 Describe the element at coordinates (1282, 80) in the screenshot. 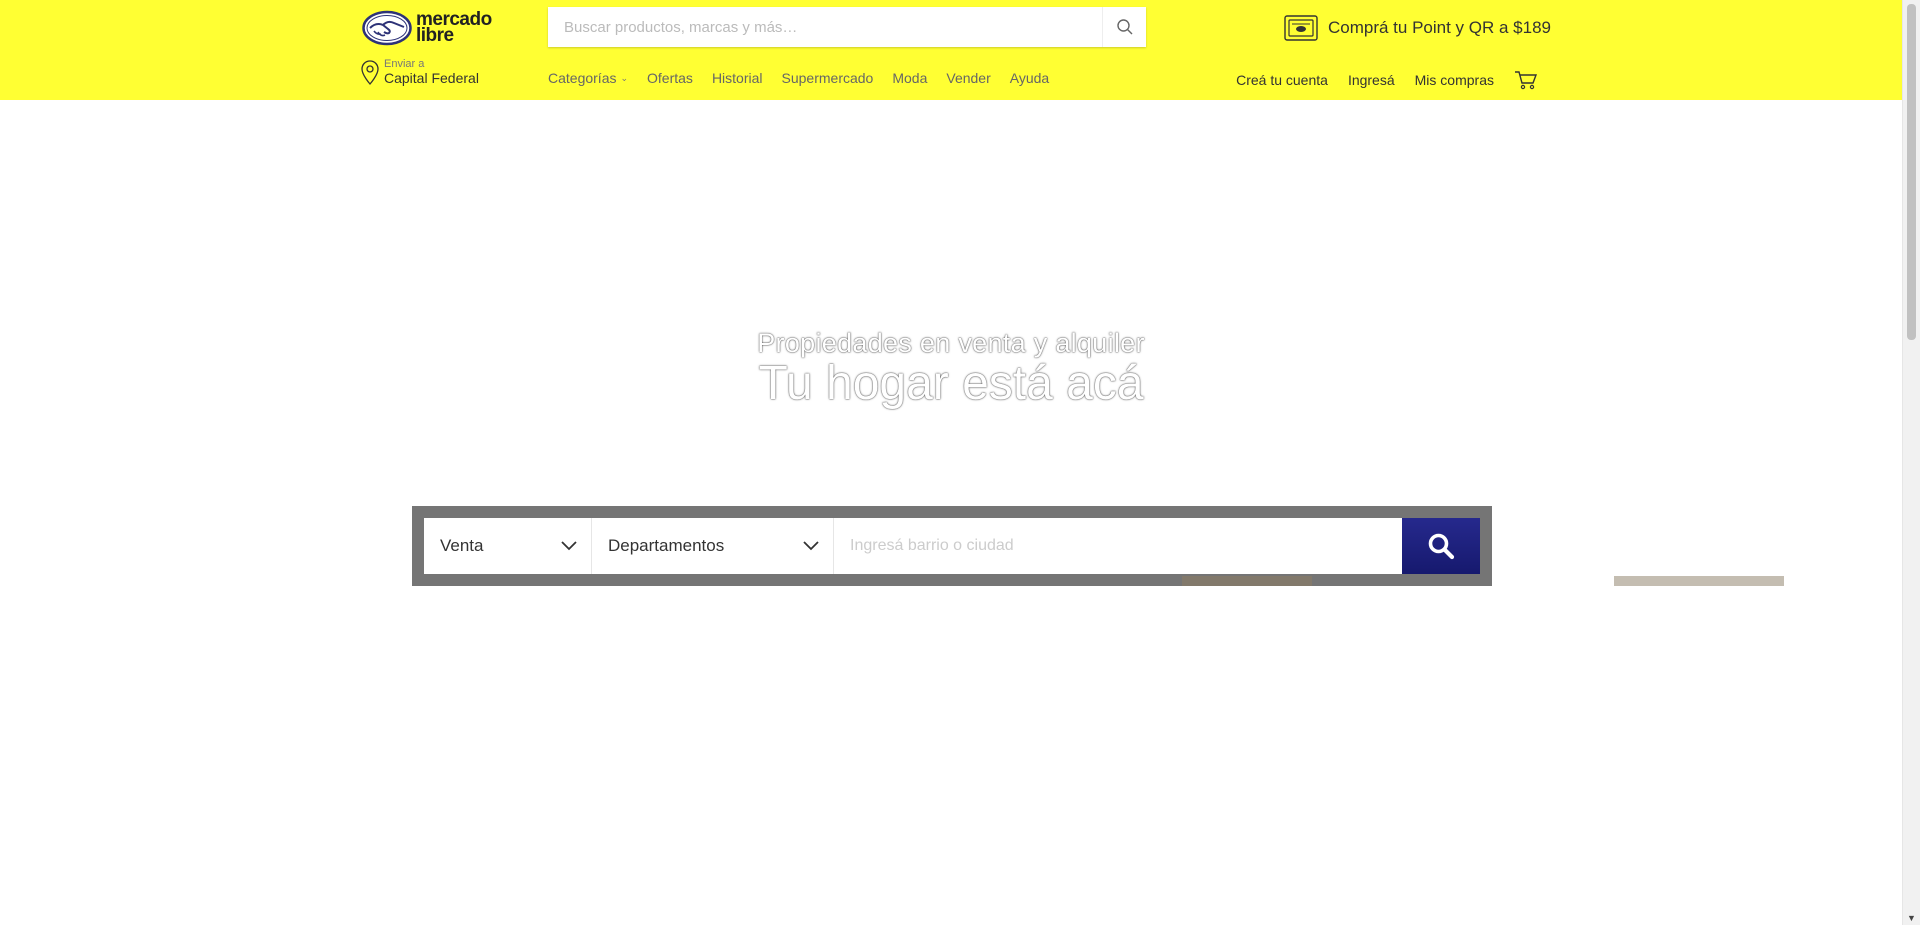

I see `create-account-link: Creá tu cuenta` at that location.